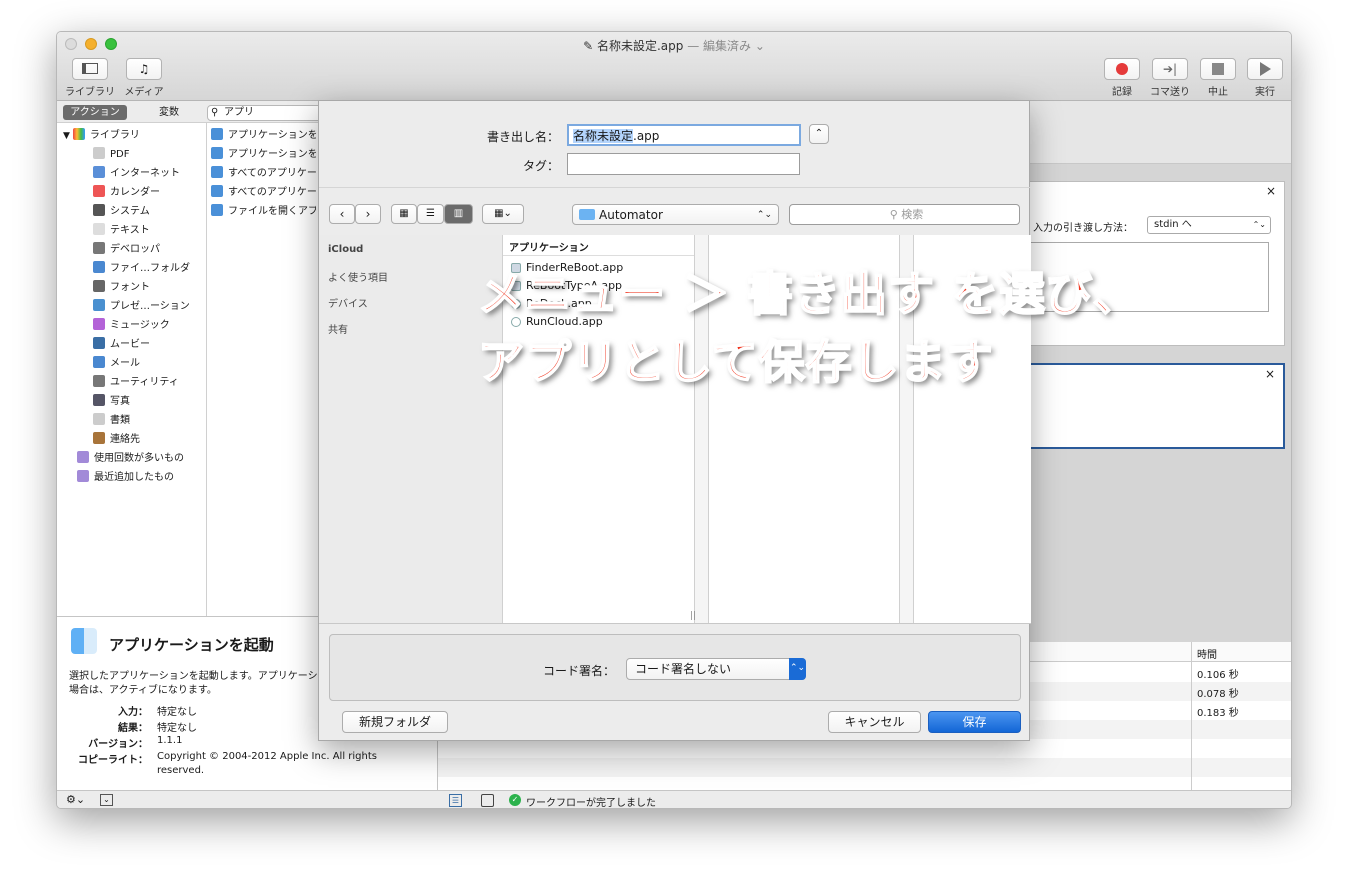  Describe the element at coordinates (587, 214) in the screenshot. I see `folder-icon` at that location.